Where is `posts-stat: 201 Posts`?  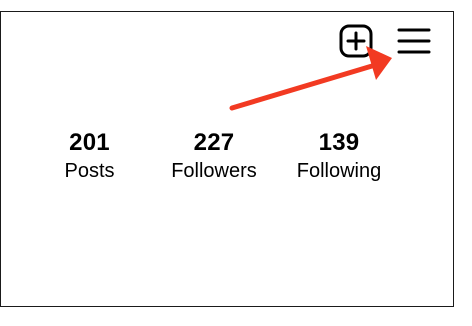 posts-stat: 201 Posts is located at coordinates (89, 156).